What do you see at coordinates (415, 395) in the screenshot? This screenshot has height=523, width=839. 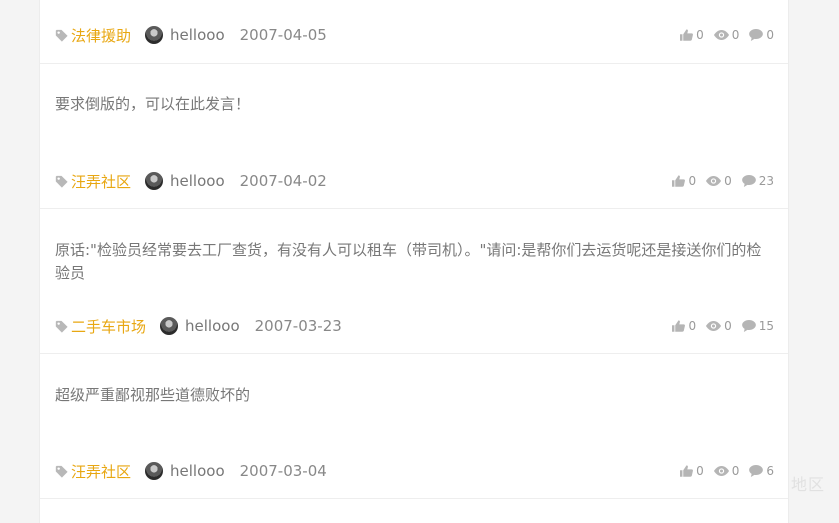 I see `post-excerpt: 超级严重鄙视那些道德败坏的` at bounding box center [415, 395].